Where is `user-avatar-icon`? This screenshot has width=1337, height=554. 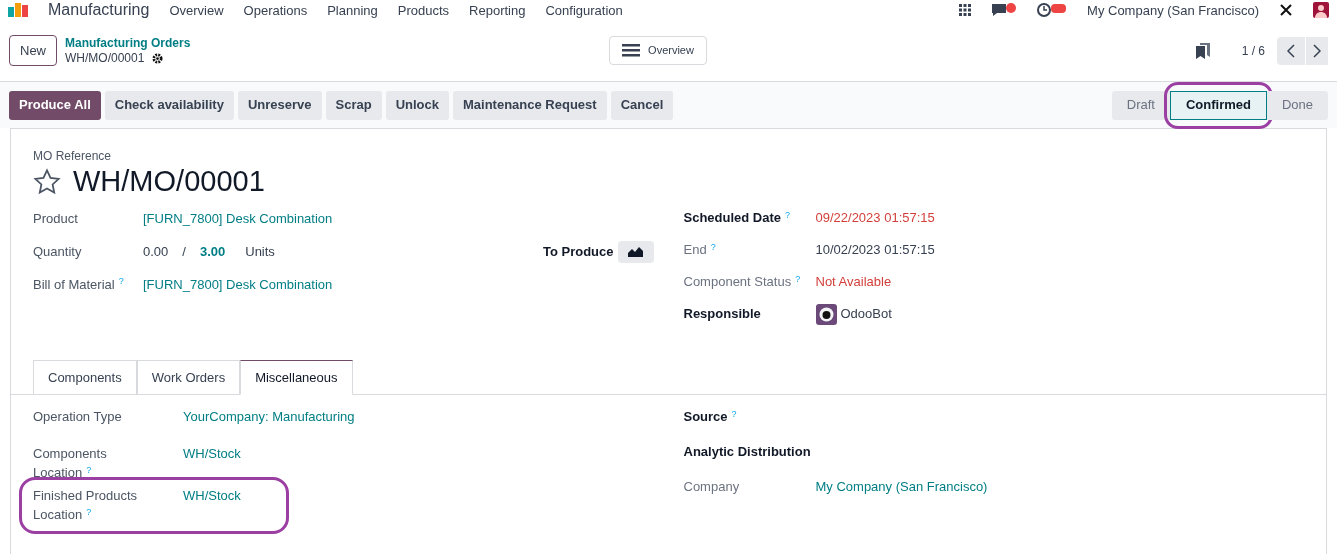 user-avatar-icon is located at coordinates (1321, 10).